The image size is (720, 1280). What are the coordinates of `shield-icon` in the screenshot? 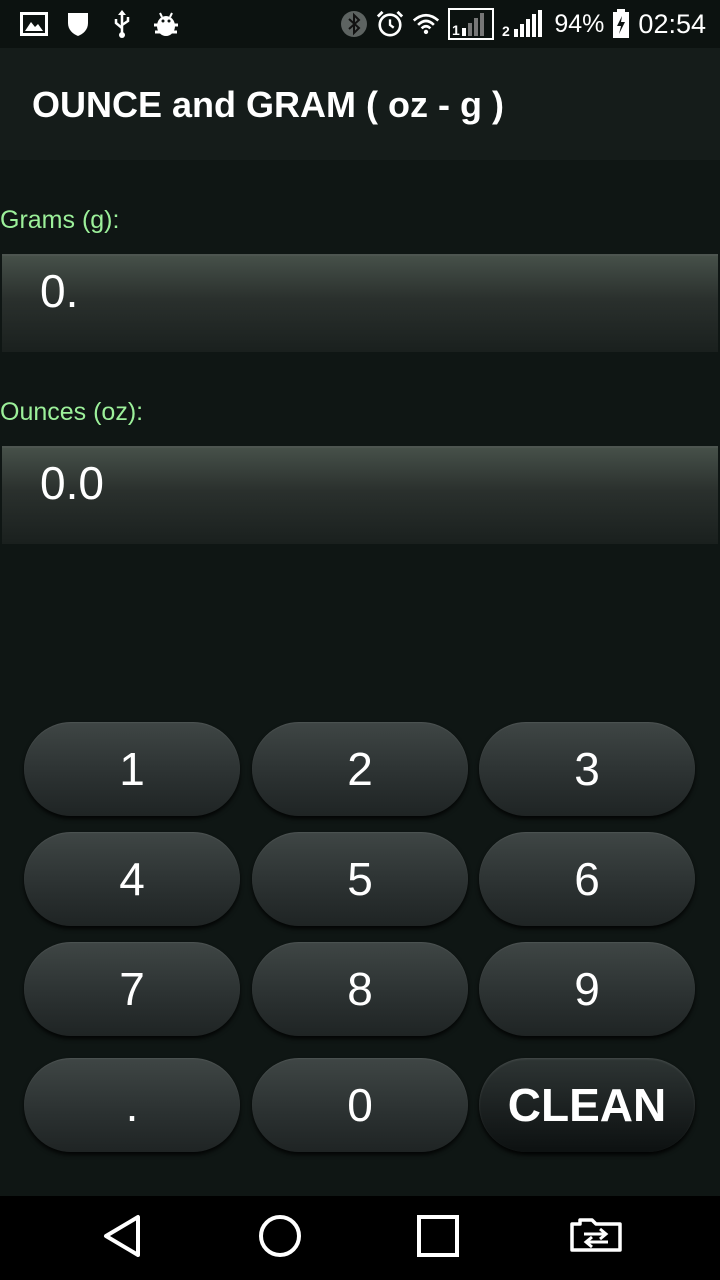 It's located at (78, 24).